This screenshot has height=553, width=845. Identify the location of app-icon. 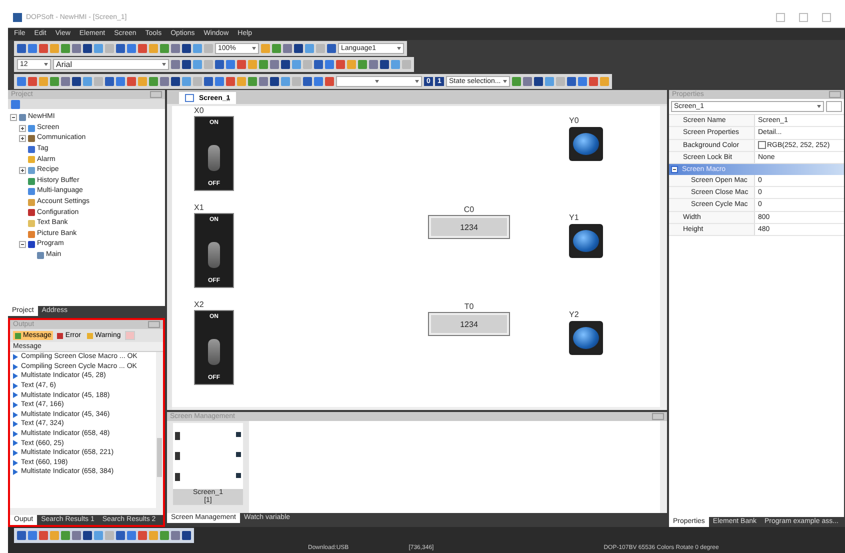
(17, 17).